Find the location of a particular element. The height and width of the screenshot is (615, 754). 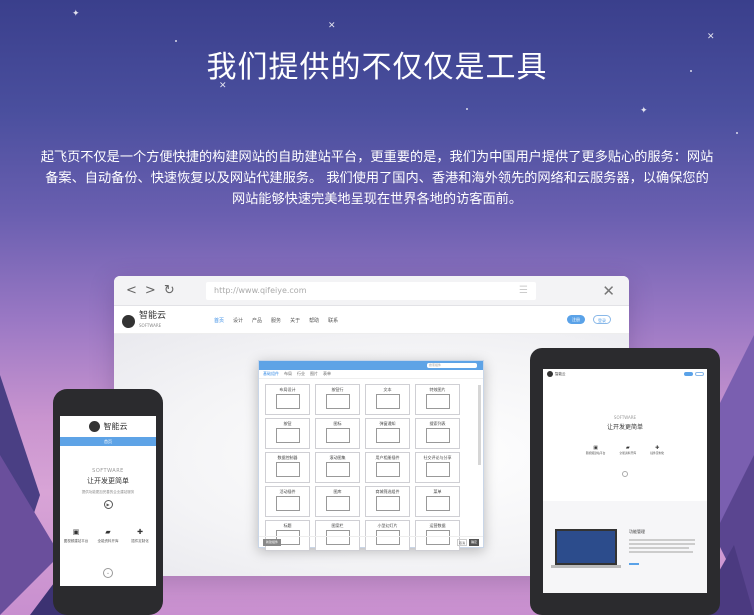

tab-form: 表单 is located at coordinates (327, 374).